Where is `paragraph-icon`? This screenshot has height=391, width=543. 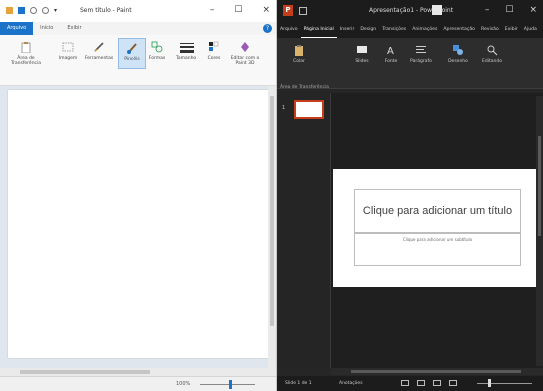 paragraph-icon is located at coordinates (421, 50).